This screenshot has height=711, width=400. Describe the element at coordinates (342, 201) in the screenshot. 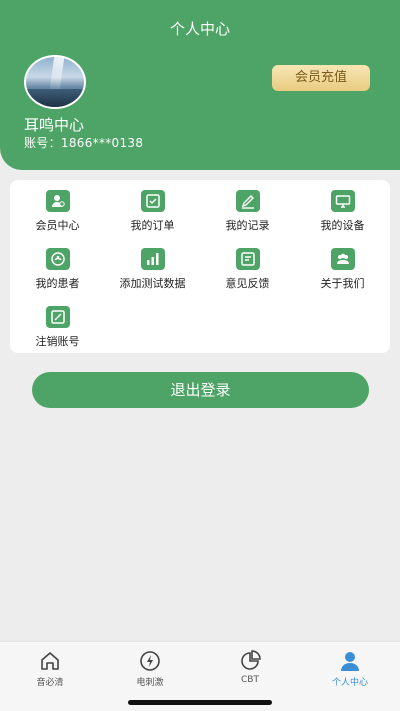

I see `device-icon` at that location.